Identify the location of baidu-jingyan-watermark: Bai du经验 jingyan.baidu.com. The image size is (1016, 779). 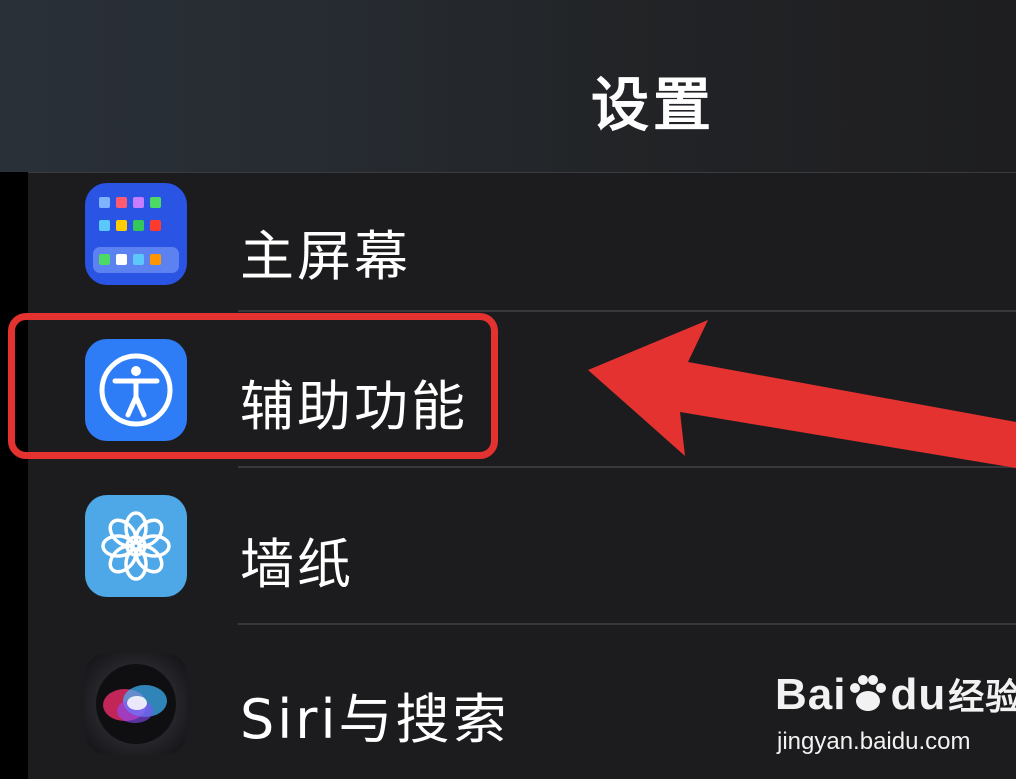
(895, 718).